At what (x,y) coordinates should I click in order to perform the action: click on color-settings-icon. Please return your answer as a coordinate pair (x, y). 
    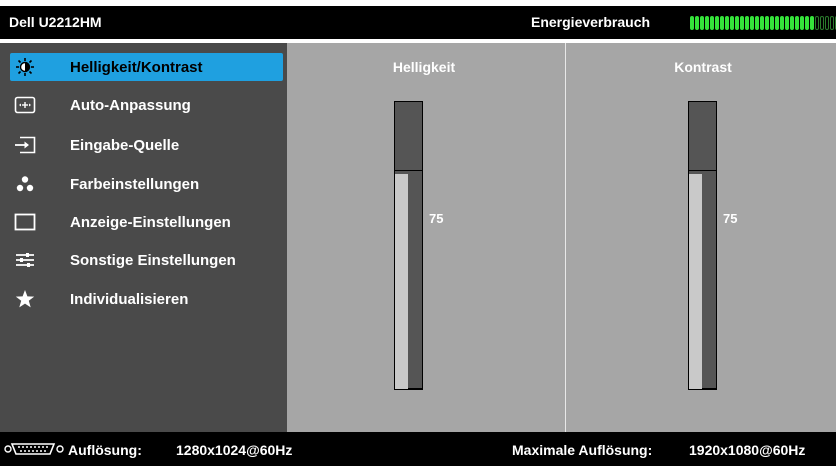
    Looking at the image, I should click on (25, 184).